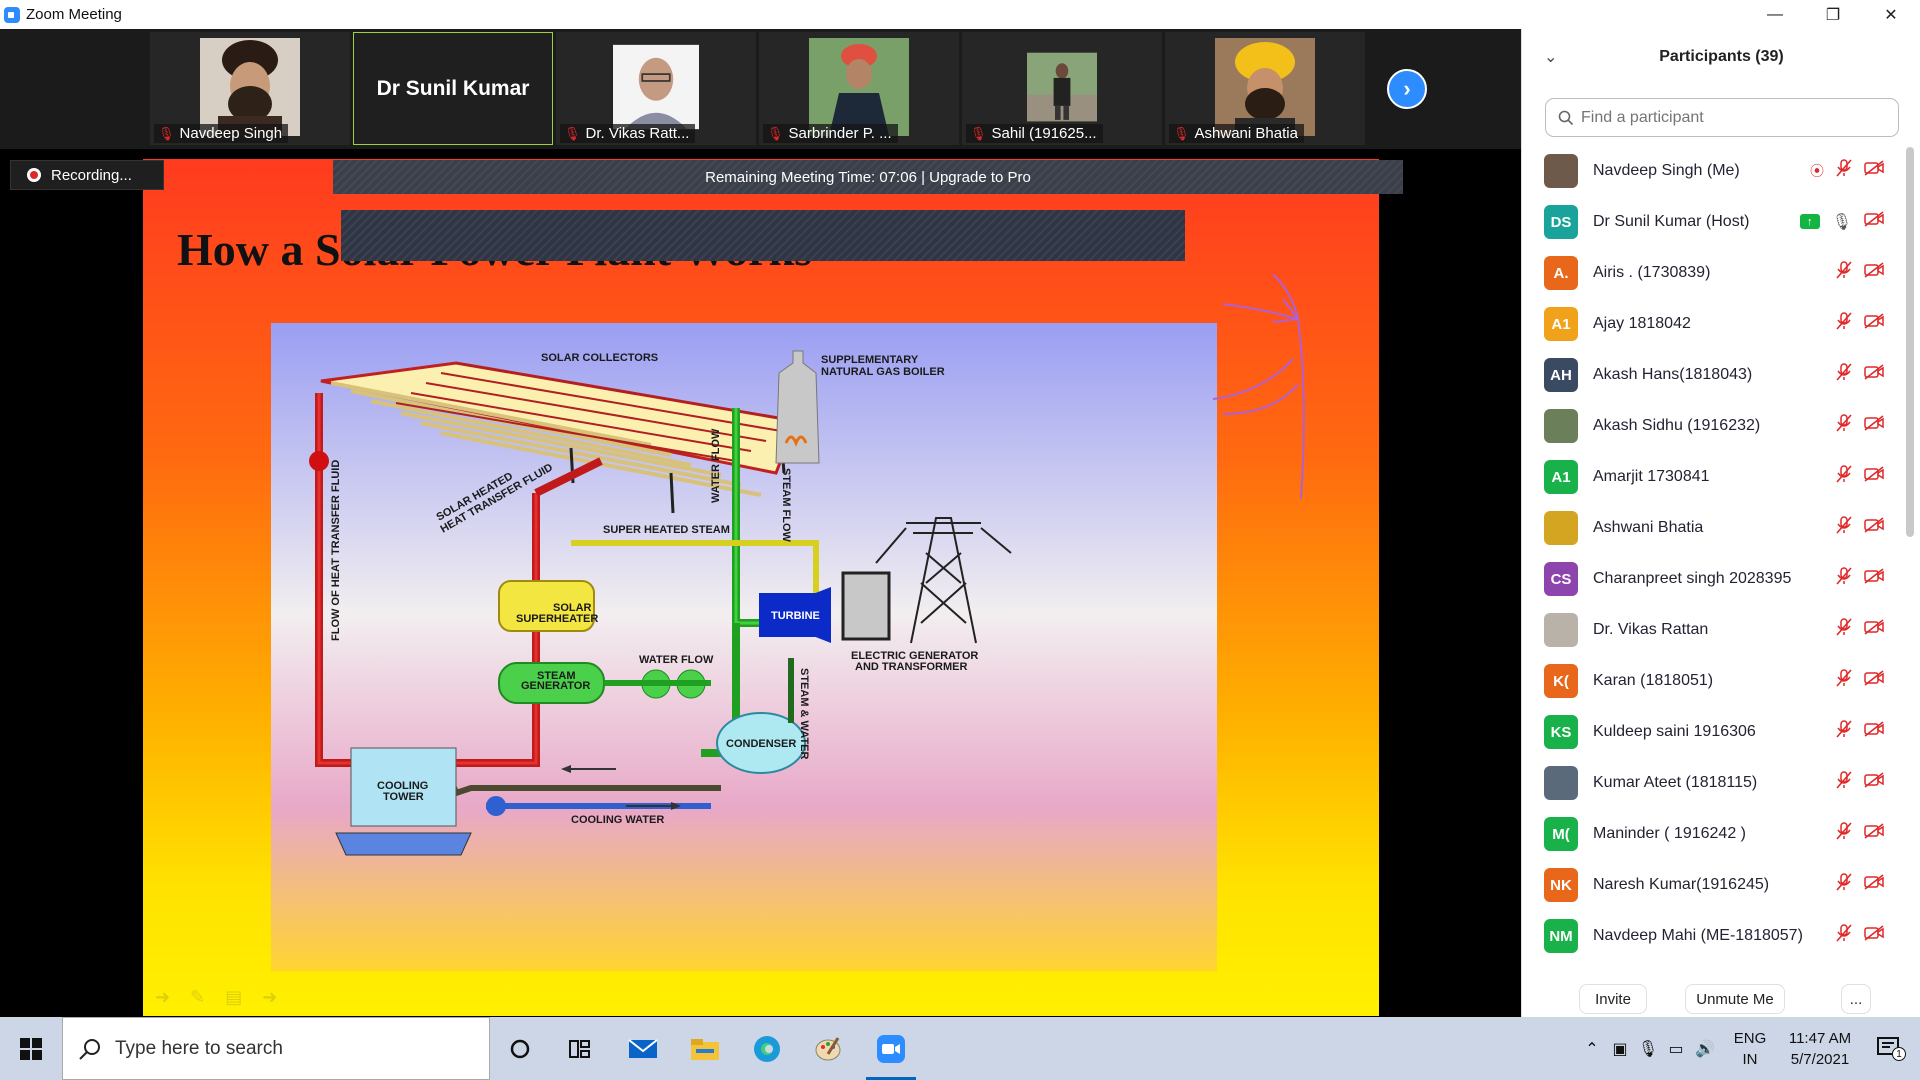 Image resolution: width=1920 pixels, height=1080 pixels. Describe the element at coordinates (12, 14) in the screenshot. I see `zoom-app-icon` at that location.